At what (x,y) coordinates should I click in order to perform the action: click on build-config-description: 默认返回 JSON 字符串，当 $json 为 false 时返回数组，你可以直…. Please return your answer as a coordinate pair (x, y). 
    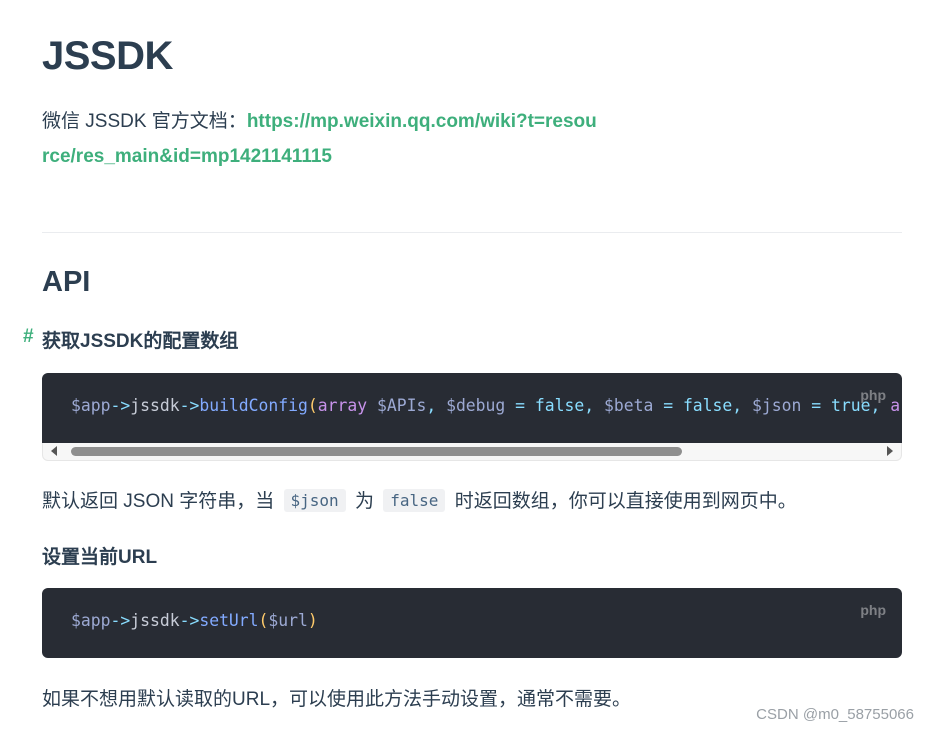
    Looking at the image, I should click on (419, 499).